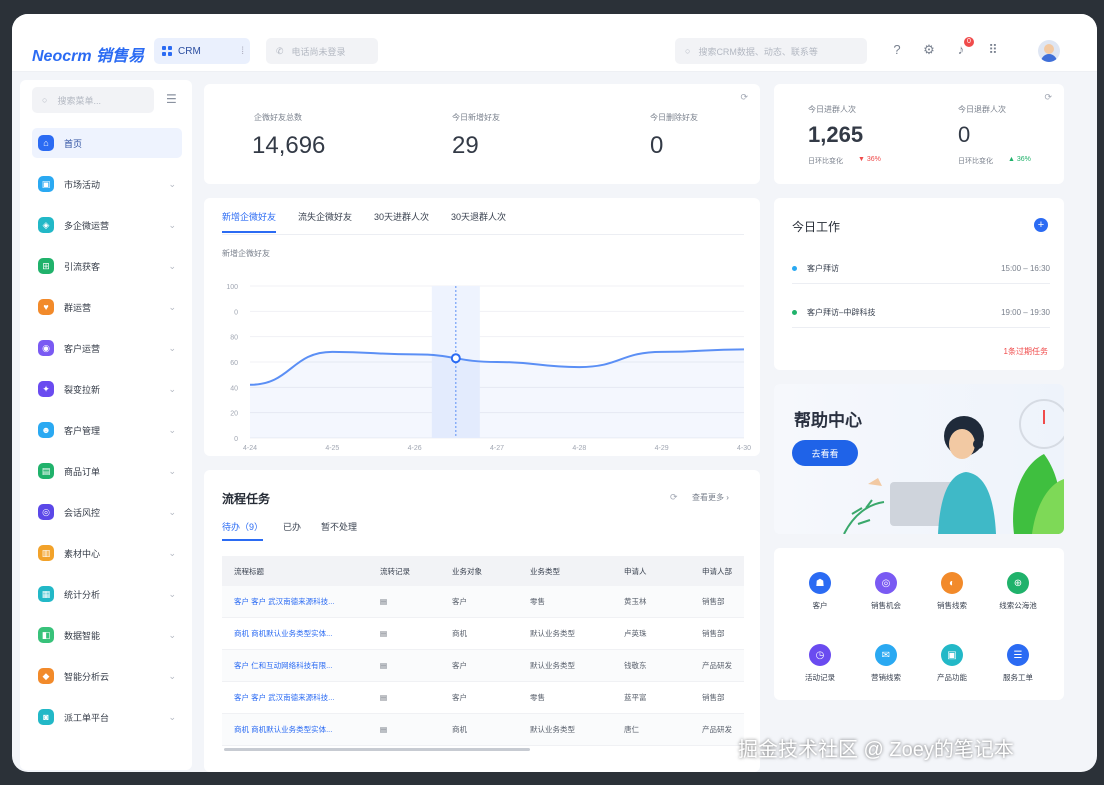 The width and height of the screenshot is (1104, 785). Describe the element at coordinates (483, 602) in the screenshot. I see `table-row: 客户 客户 武汉南德来源科技... ▤ 客户 零售 黄玉林 销售部` at that location.